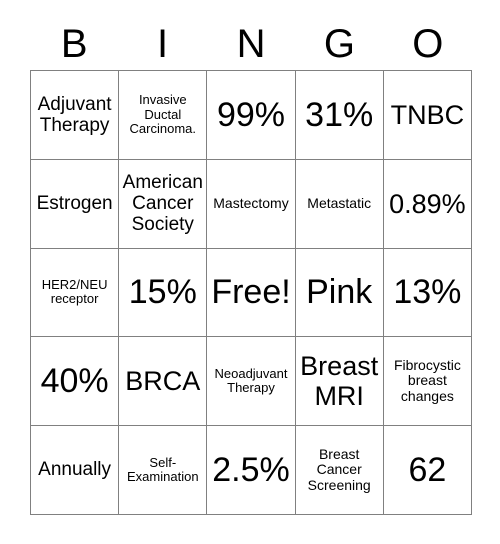 Image resolution: width=500 pixels, height=544 pixels. I want to click on bingo-cell-text: HER2/NEU receptor, so click(74, 291).